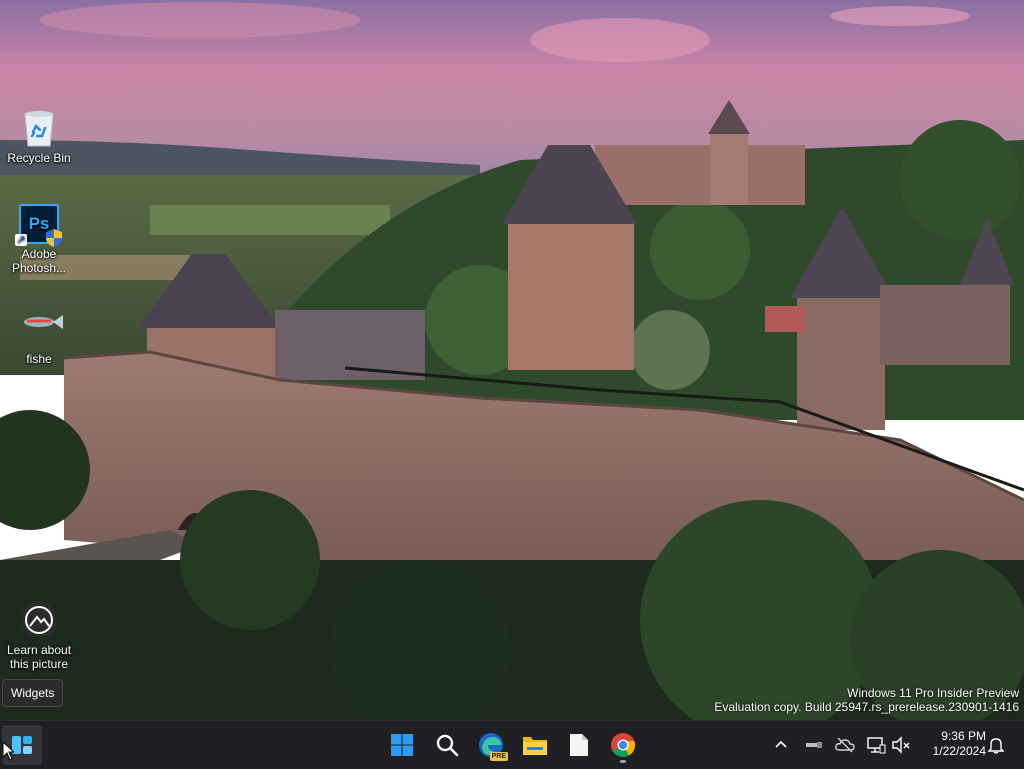  I want to click on start-button, so click(402, 745).